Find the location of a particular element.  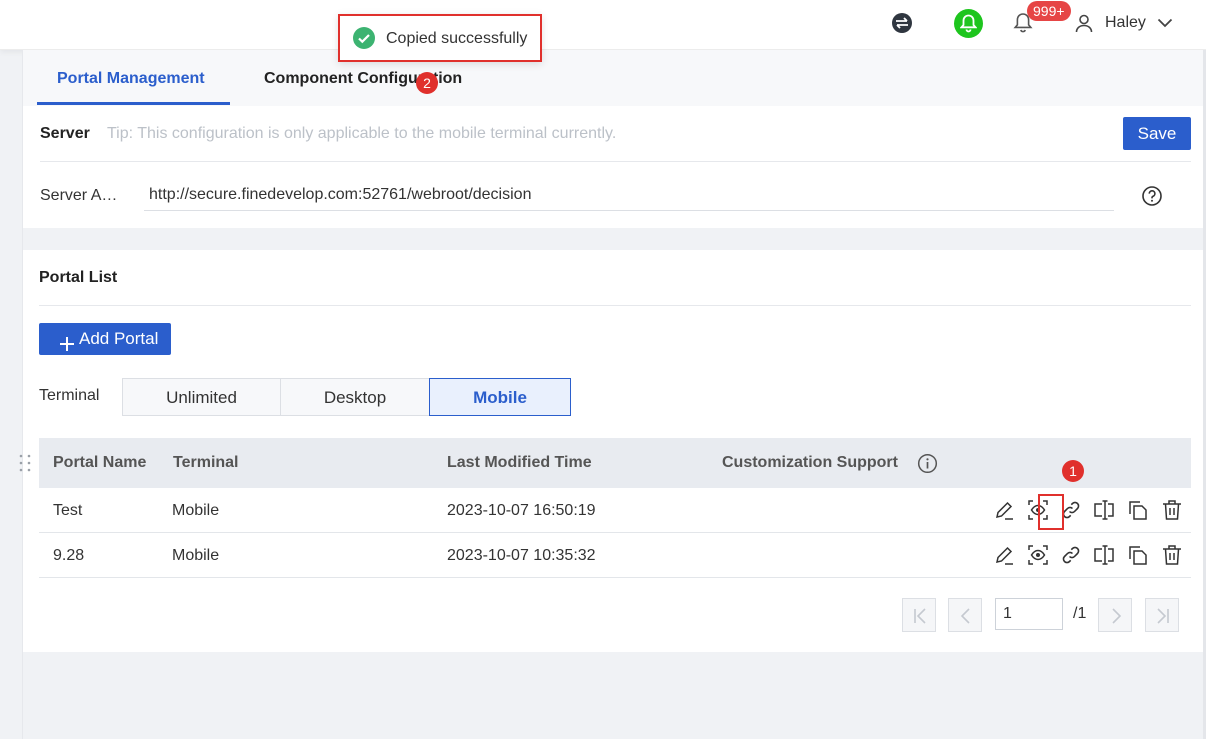

portal-list-title: Portal List is located at coordinates (78, 277).